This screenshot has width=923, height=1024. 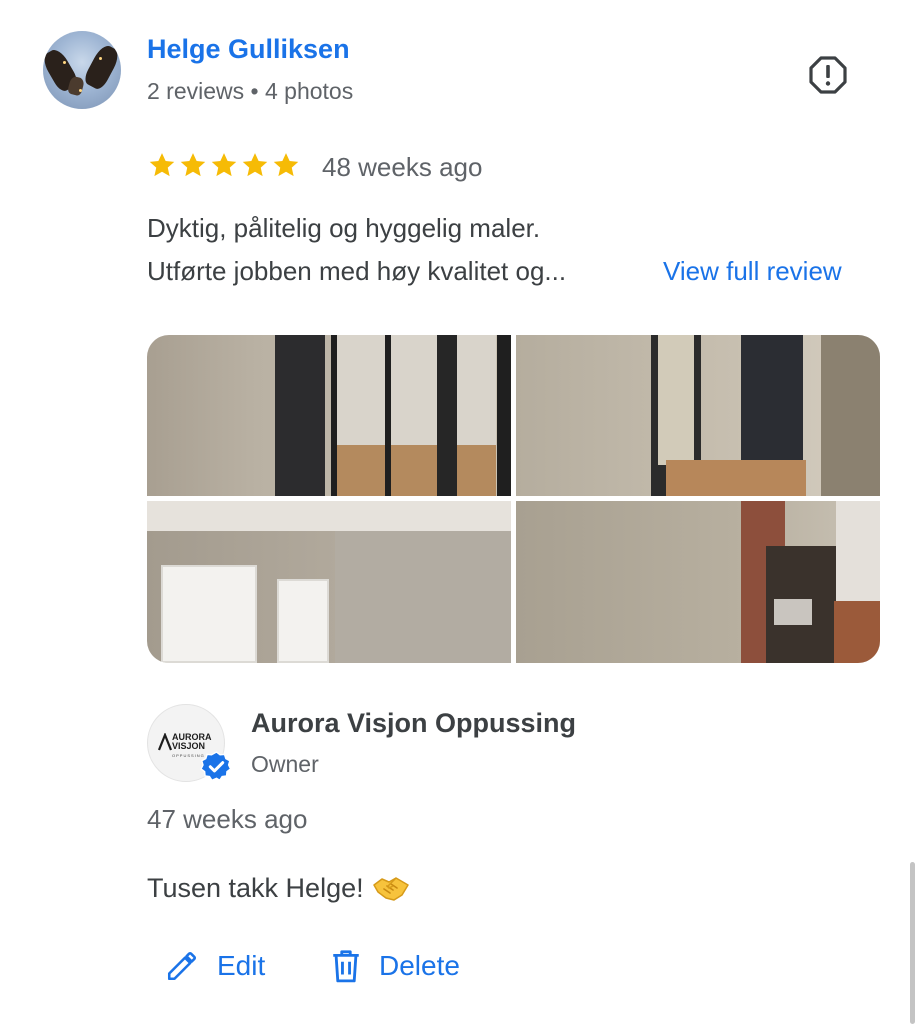 I want to click on view-full-review-link: View full review, so click(x=752, y=271).